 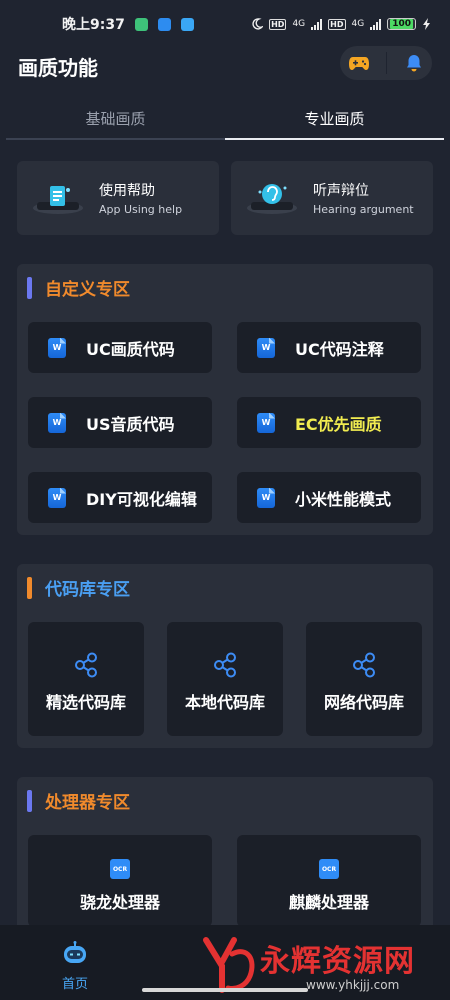 What do you see at coordinates (225, 67) in the screenshot?
I see `app-header: 画质功能` at bounding box center [225, 67].